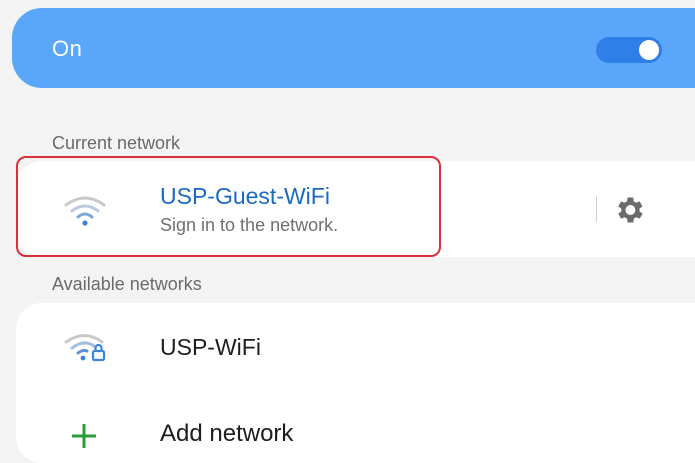 This screenshot has height=463, width=695. Describe the element at coordinates (84, 436) in the screenshot. I see `plus-icon` at that location.